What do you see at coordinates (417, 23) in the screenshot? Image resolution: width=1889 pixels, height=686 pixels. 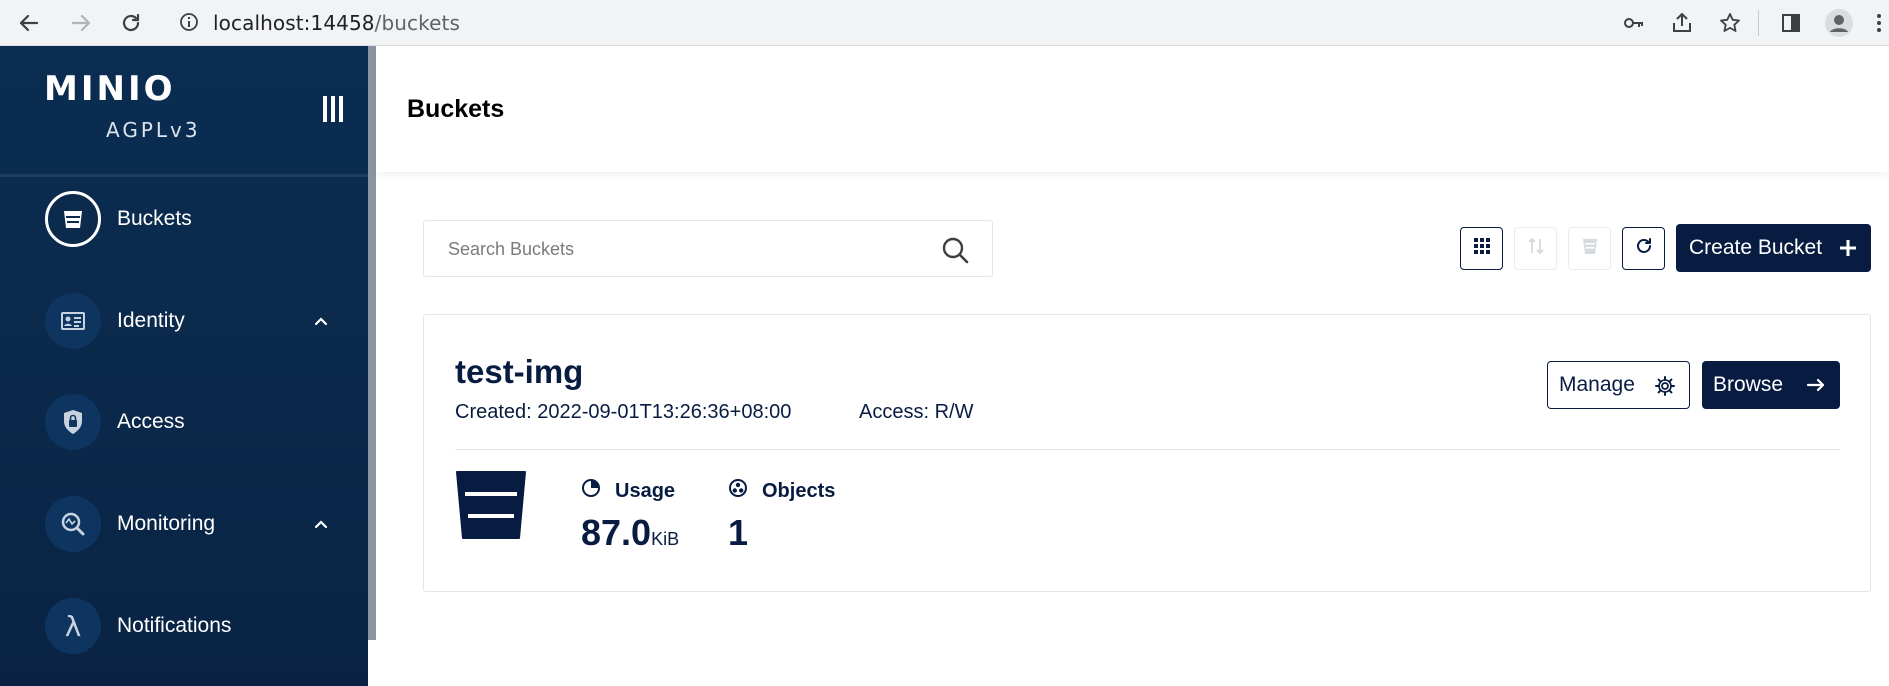 I see `url-path: /buckets` at bounding box center [417, 23].